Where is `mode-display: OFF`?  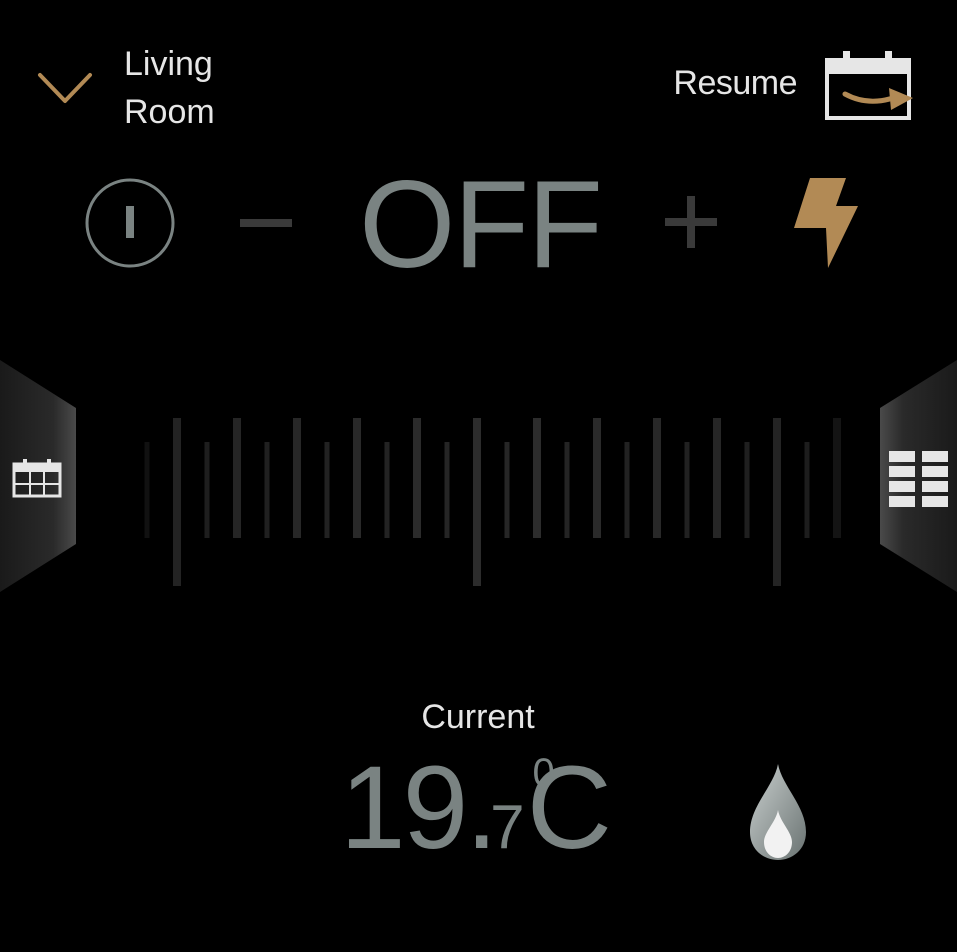 mode-display: OFF is located at coordinates (481, 225).